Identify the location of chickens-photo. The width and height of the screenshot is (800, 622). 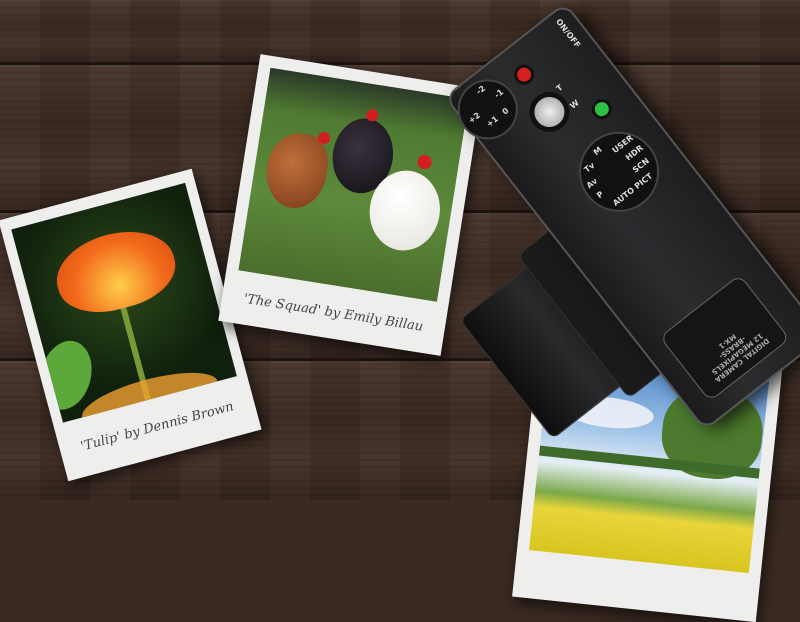
(354, 184).